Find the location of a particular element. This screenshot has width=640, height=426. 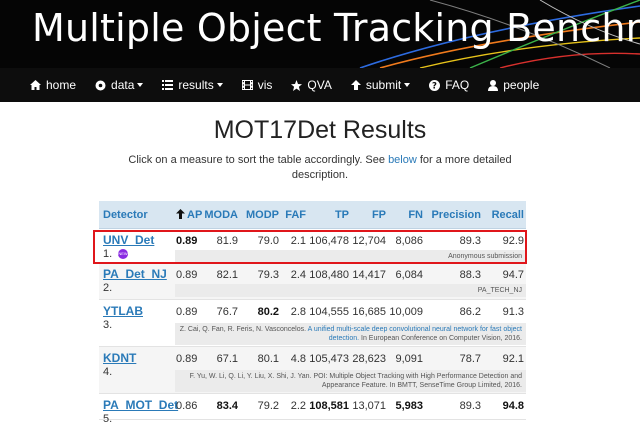

star-icon is located at coordinates (297, 85).